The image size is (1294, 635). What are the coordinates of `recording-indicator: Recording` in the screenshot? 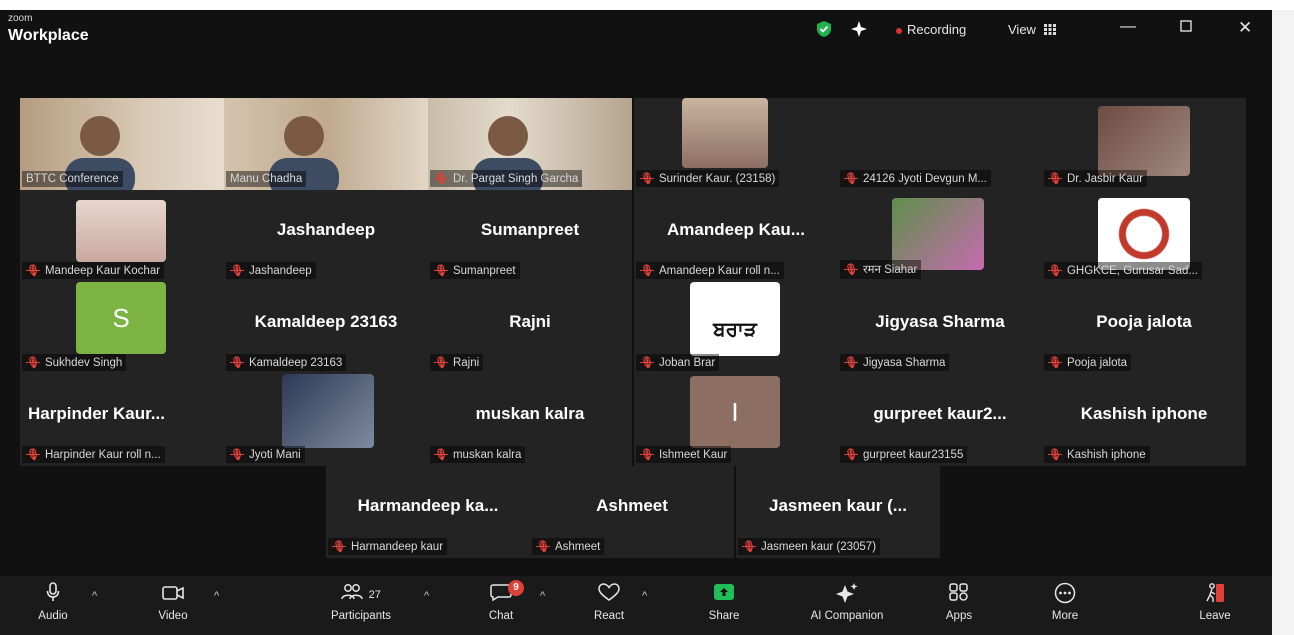 It's located at (931, 29).